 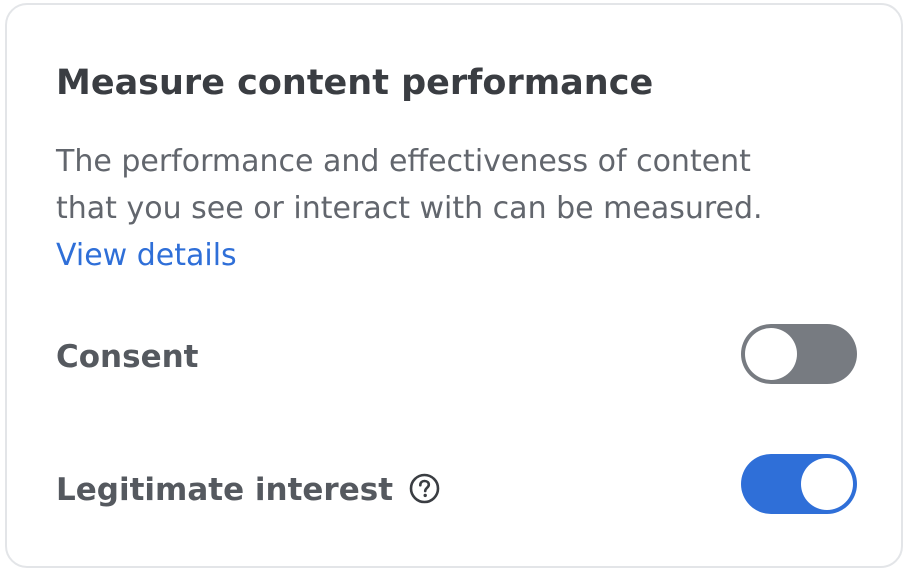 I want to click on legitimate-interest-row-label: Legitimate interest, so click(x=248, y=490).